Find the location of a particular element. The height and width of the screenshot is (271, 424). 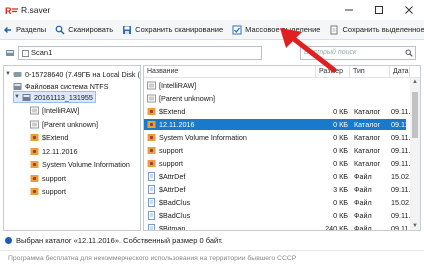

tree-item-system-volume: System Volume Information is located at coordinates (80, 164).